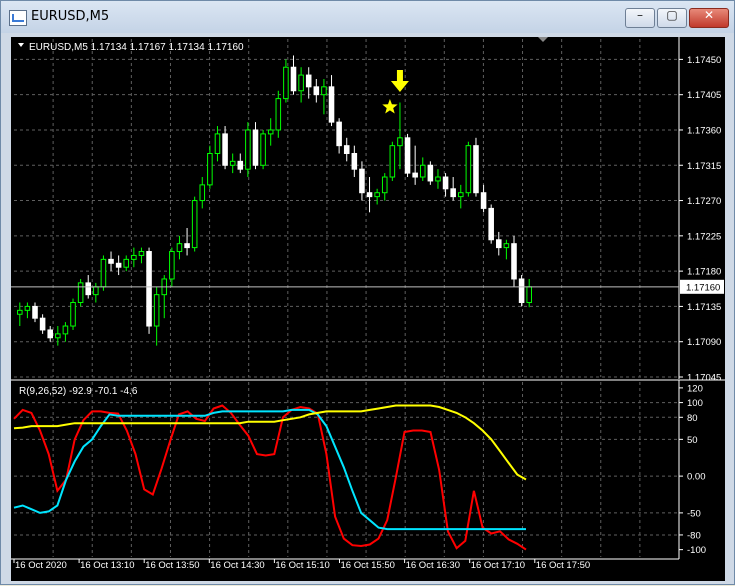 The width and height of the screenshot is (735, 586). Describe the element at coordinates (433, 565) in the screenshot. I see `time-tick-label: 16 Oct 16:30` at that location.